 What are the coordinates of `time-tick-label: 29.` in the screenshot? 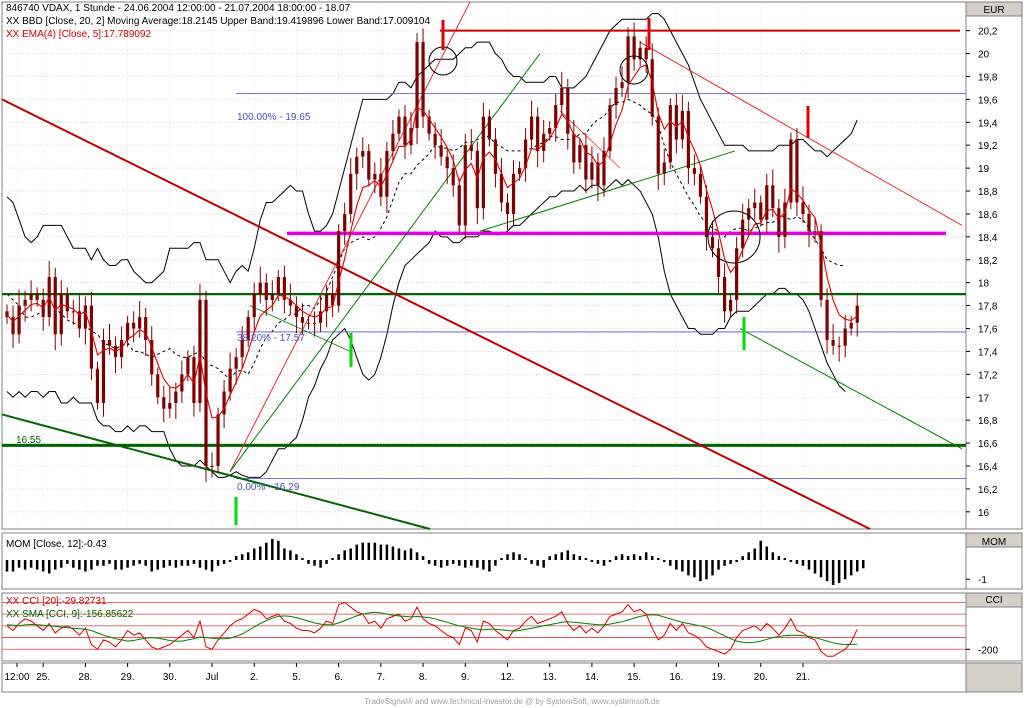 It's located at (128, 677).